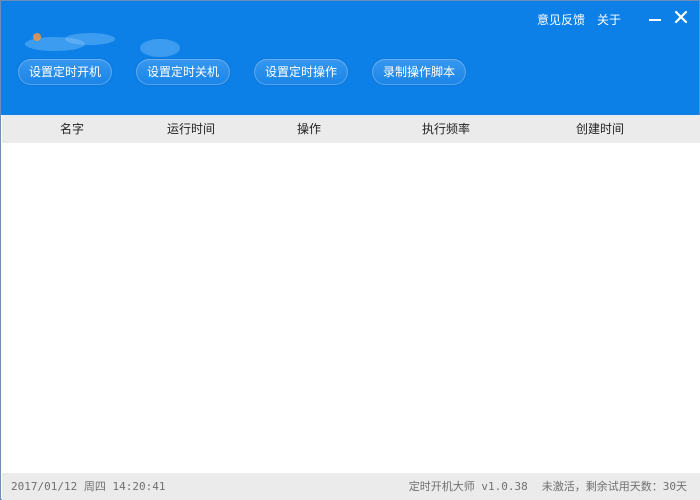 The image size is (700, 500). I want to click on toolbar: 设置定时开机 设置定时关机 设置定时操作 录制操作脚本, so click(242, 72).